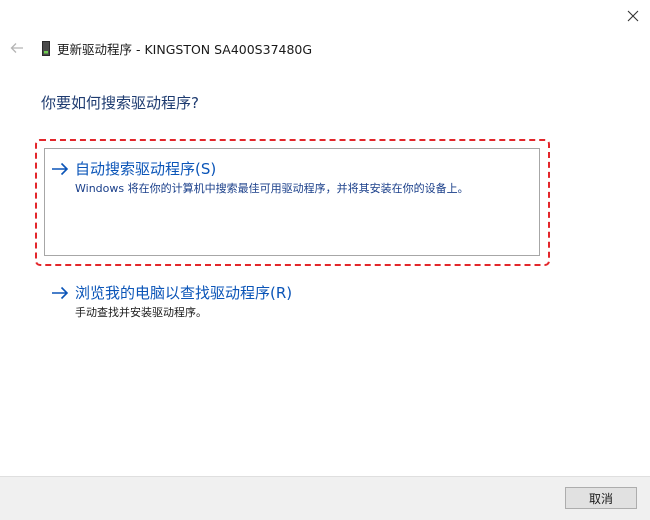 This screenshot has height=520, width=650. What do you see at coordinates (272, 188) in the screenshot?
I see `auto-search-description: Windows 将在你的计算机中搜索最佳可用驱动程序，并将其安装在你的设备上。` at bounding box center [272, 188].